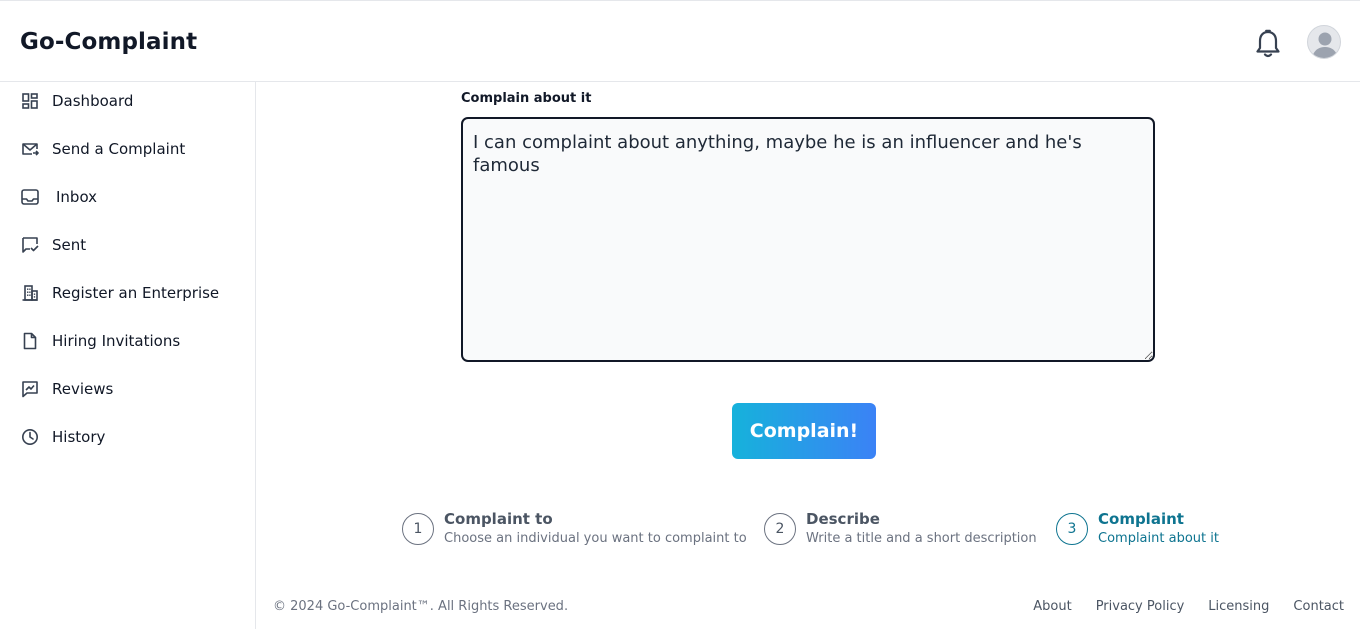 This screenshot has height=629, width=1360. I want to click on footer-link-licensing: Licensing, so click(1238, 606).